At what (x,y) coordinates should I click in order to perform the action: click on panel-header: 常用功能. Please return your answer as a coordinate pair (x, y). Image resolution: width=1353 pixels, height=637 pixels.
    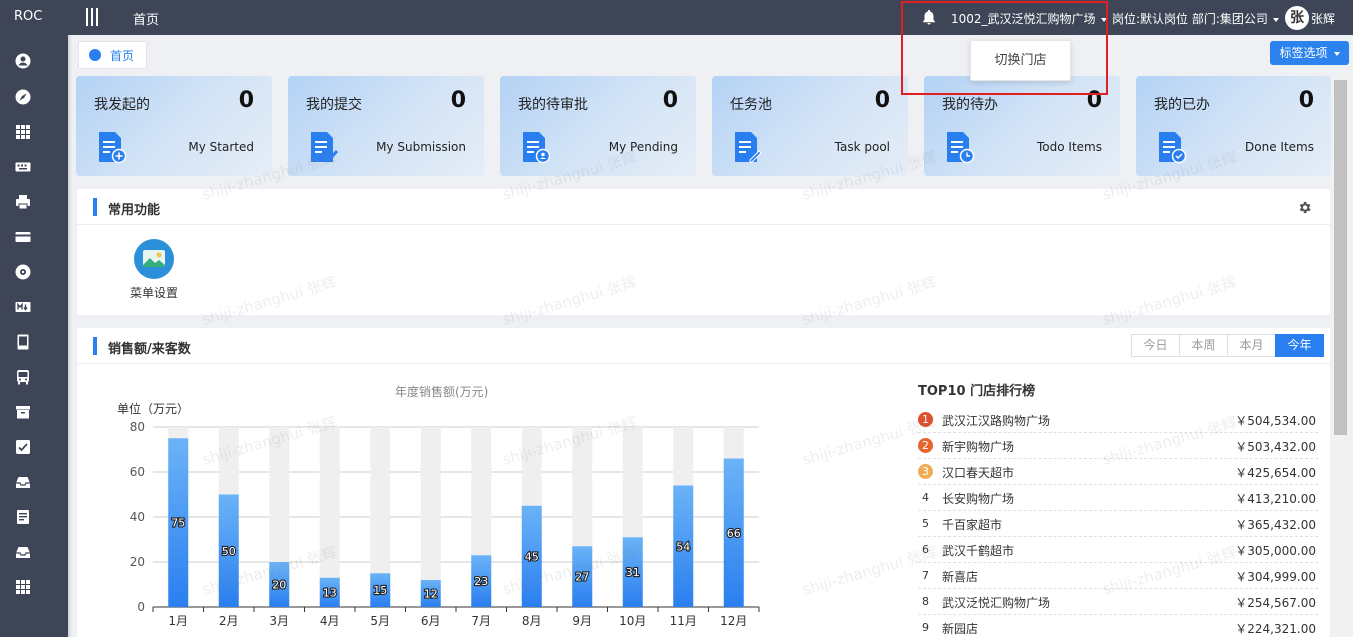
    Looking at the image, I should click on (703, 207).